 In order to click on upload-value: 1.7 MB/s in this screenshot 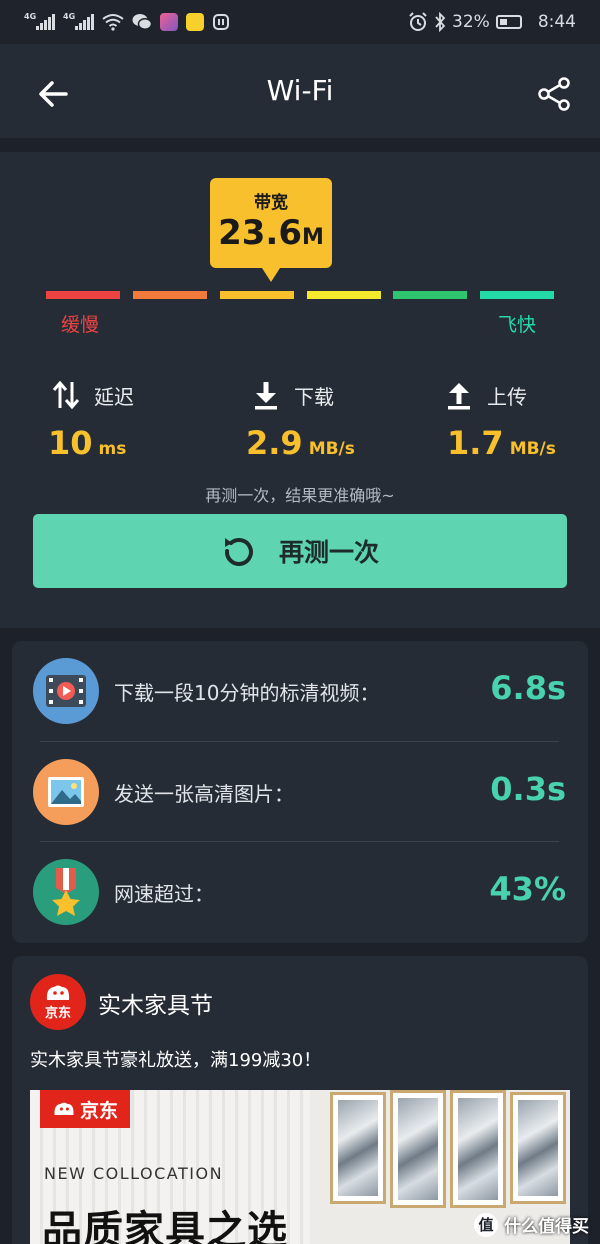, I will do `click(501, 443)`.